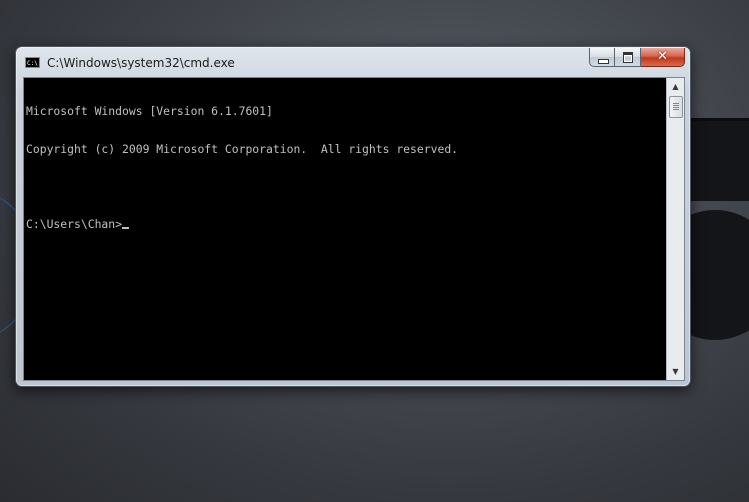 The width and height of the screenshot is (749, 502). I want to click on cmd-app-icon: C:\, so click(32, 62).